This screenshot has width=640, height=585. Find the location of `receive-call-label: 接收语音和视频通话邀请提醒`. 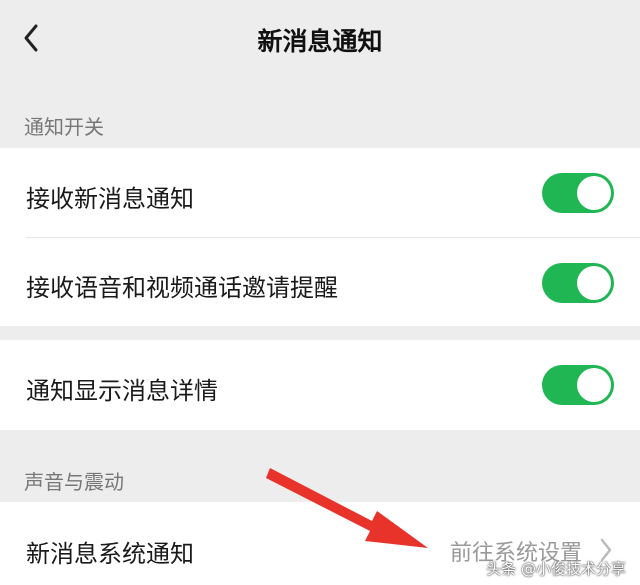

receive-call-label: 接收语音和视频通话邀请提醒 is located at coordinates (182, 288).